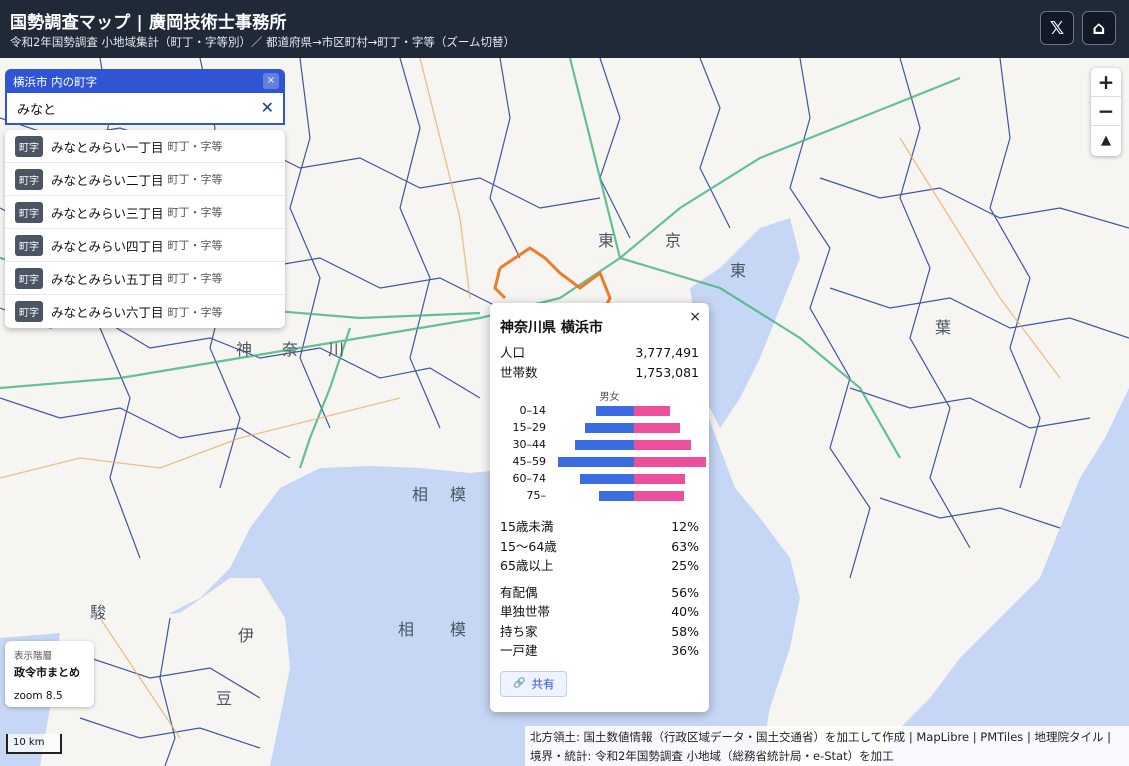 Image resolution: width=1129 pixels, height=766 pixels. What do you see at coordinates (47, 672) in the screenshot?
I see `layer-info-value: 政令市まとめ` at bounding box center [47, 672].